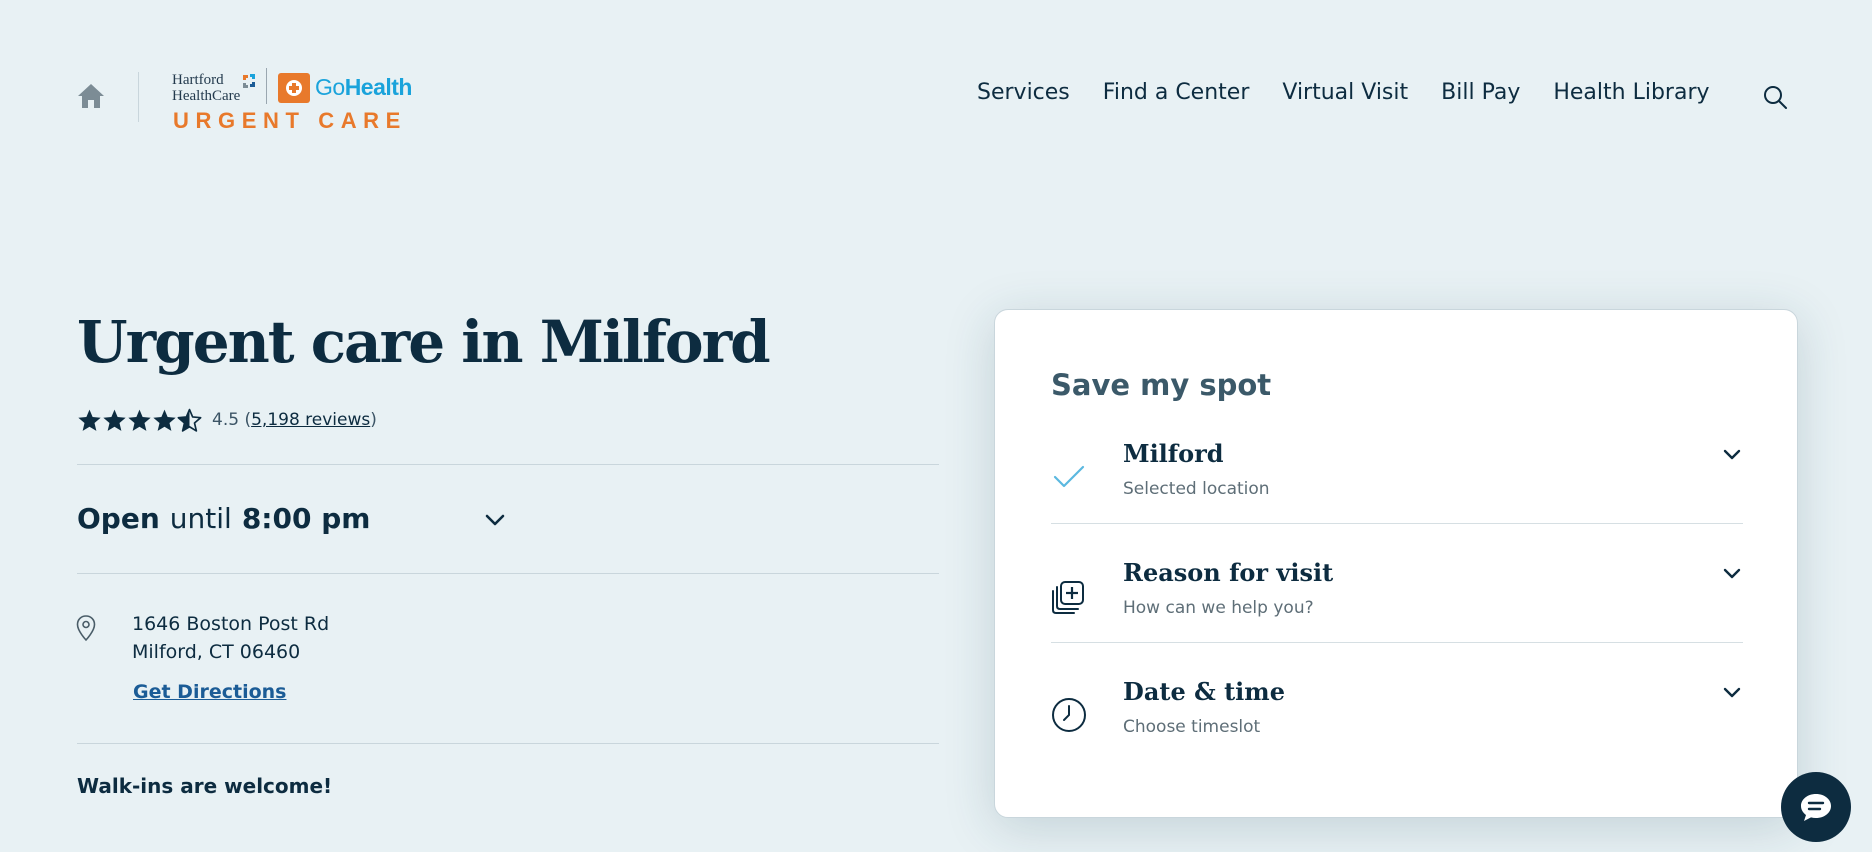  I want to click on address-line-1: 1646 Boston Post Rd, so click(231, 624).